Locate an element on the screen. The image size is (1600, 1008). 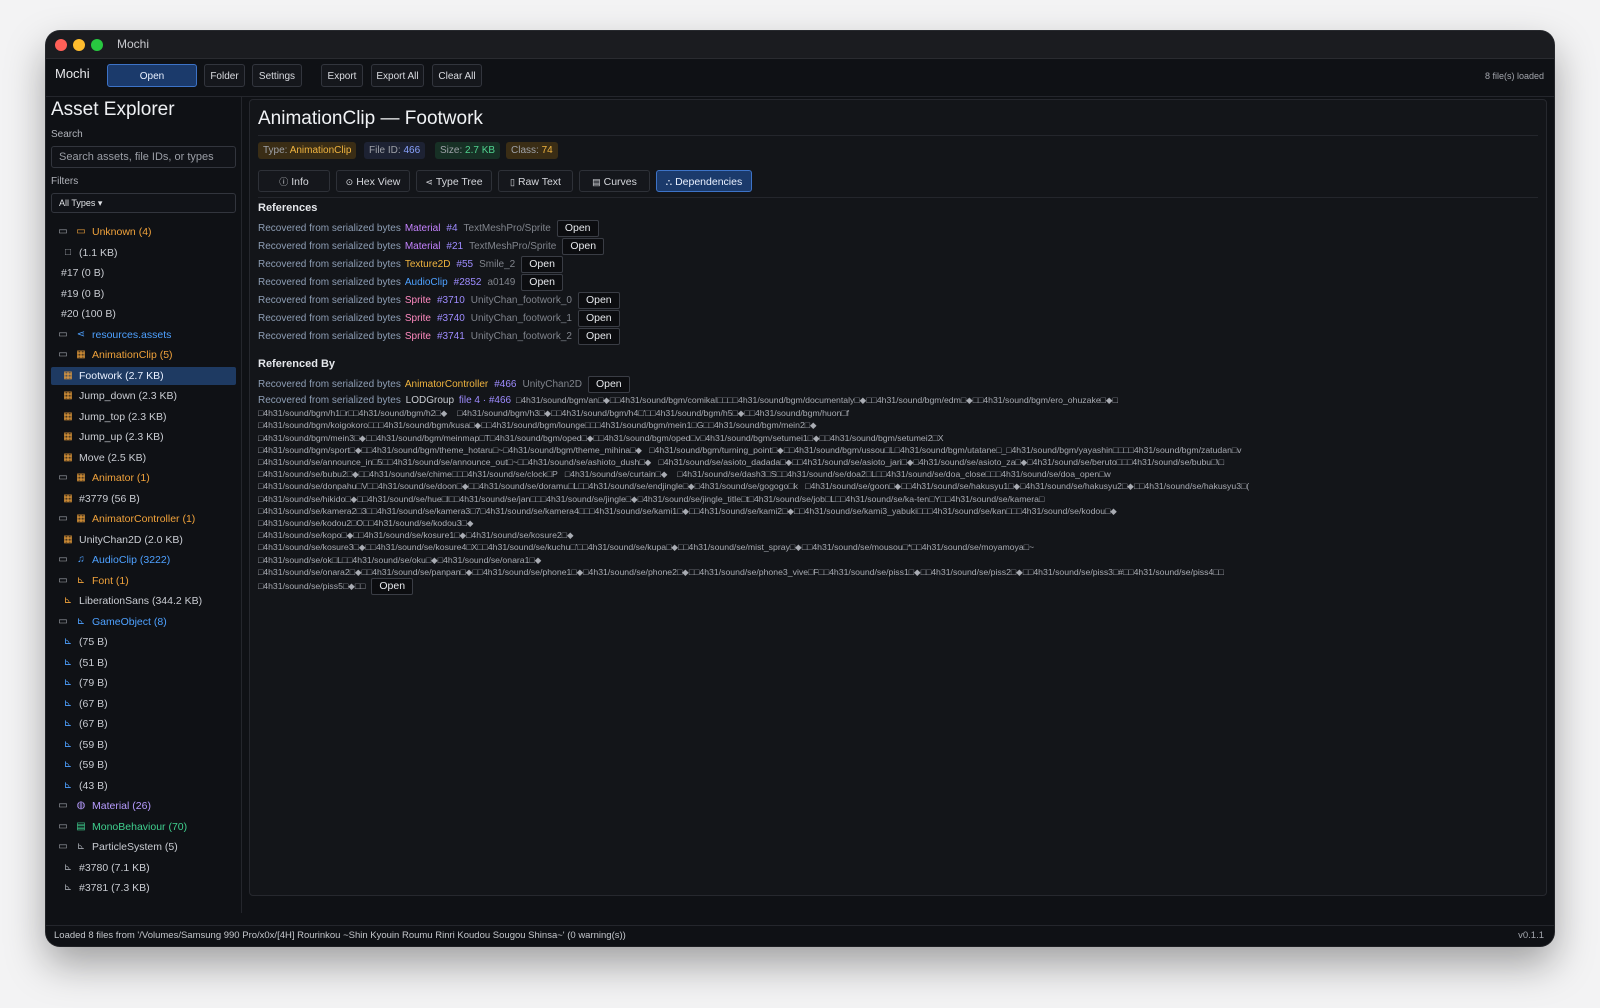
clear-all-button: Clear All is located at coordinates (457, 75).